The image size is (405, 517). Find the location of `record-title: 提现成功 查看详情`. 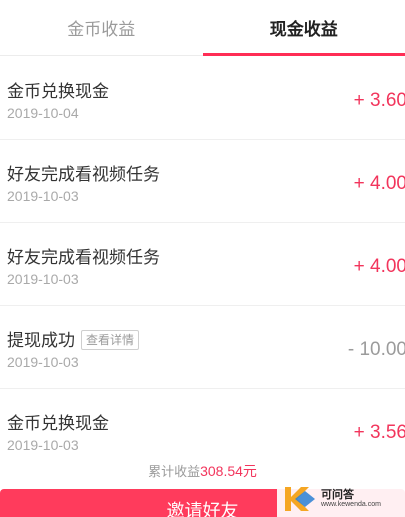

record-title: 提现成功 查看详情 is located at coordinates (73, 338).